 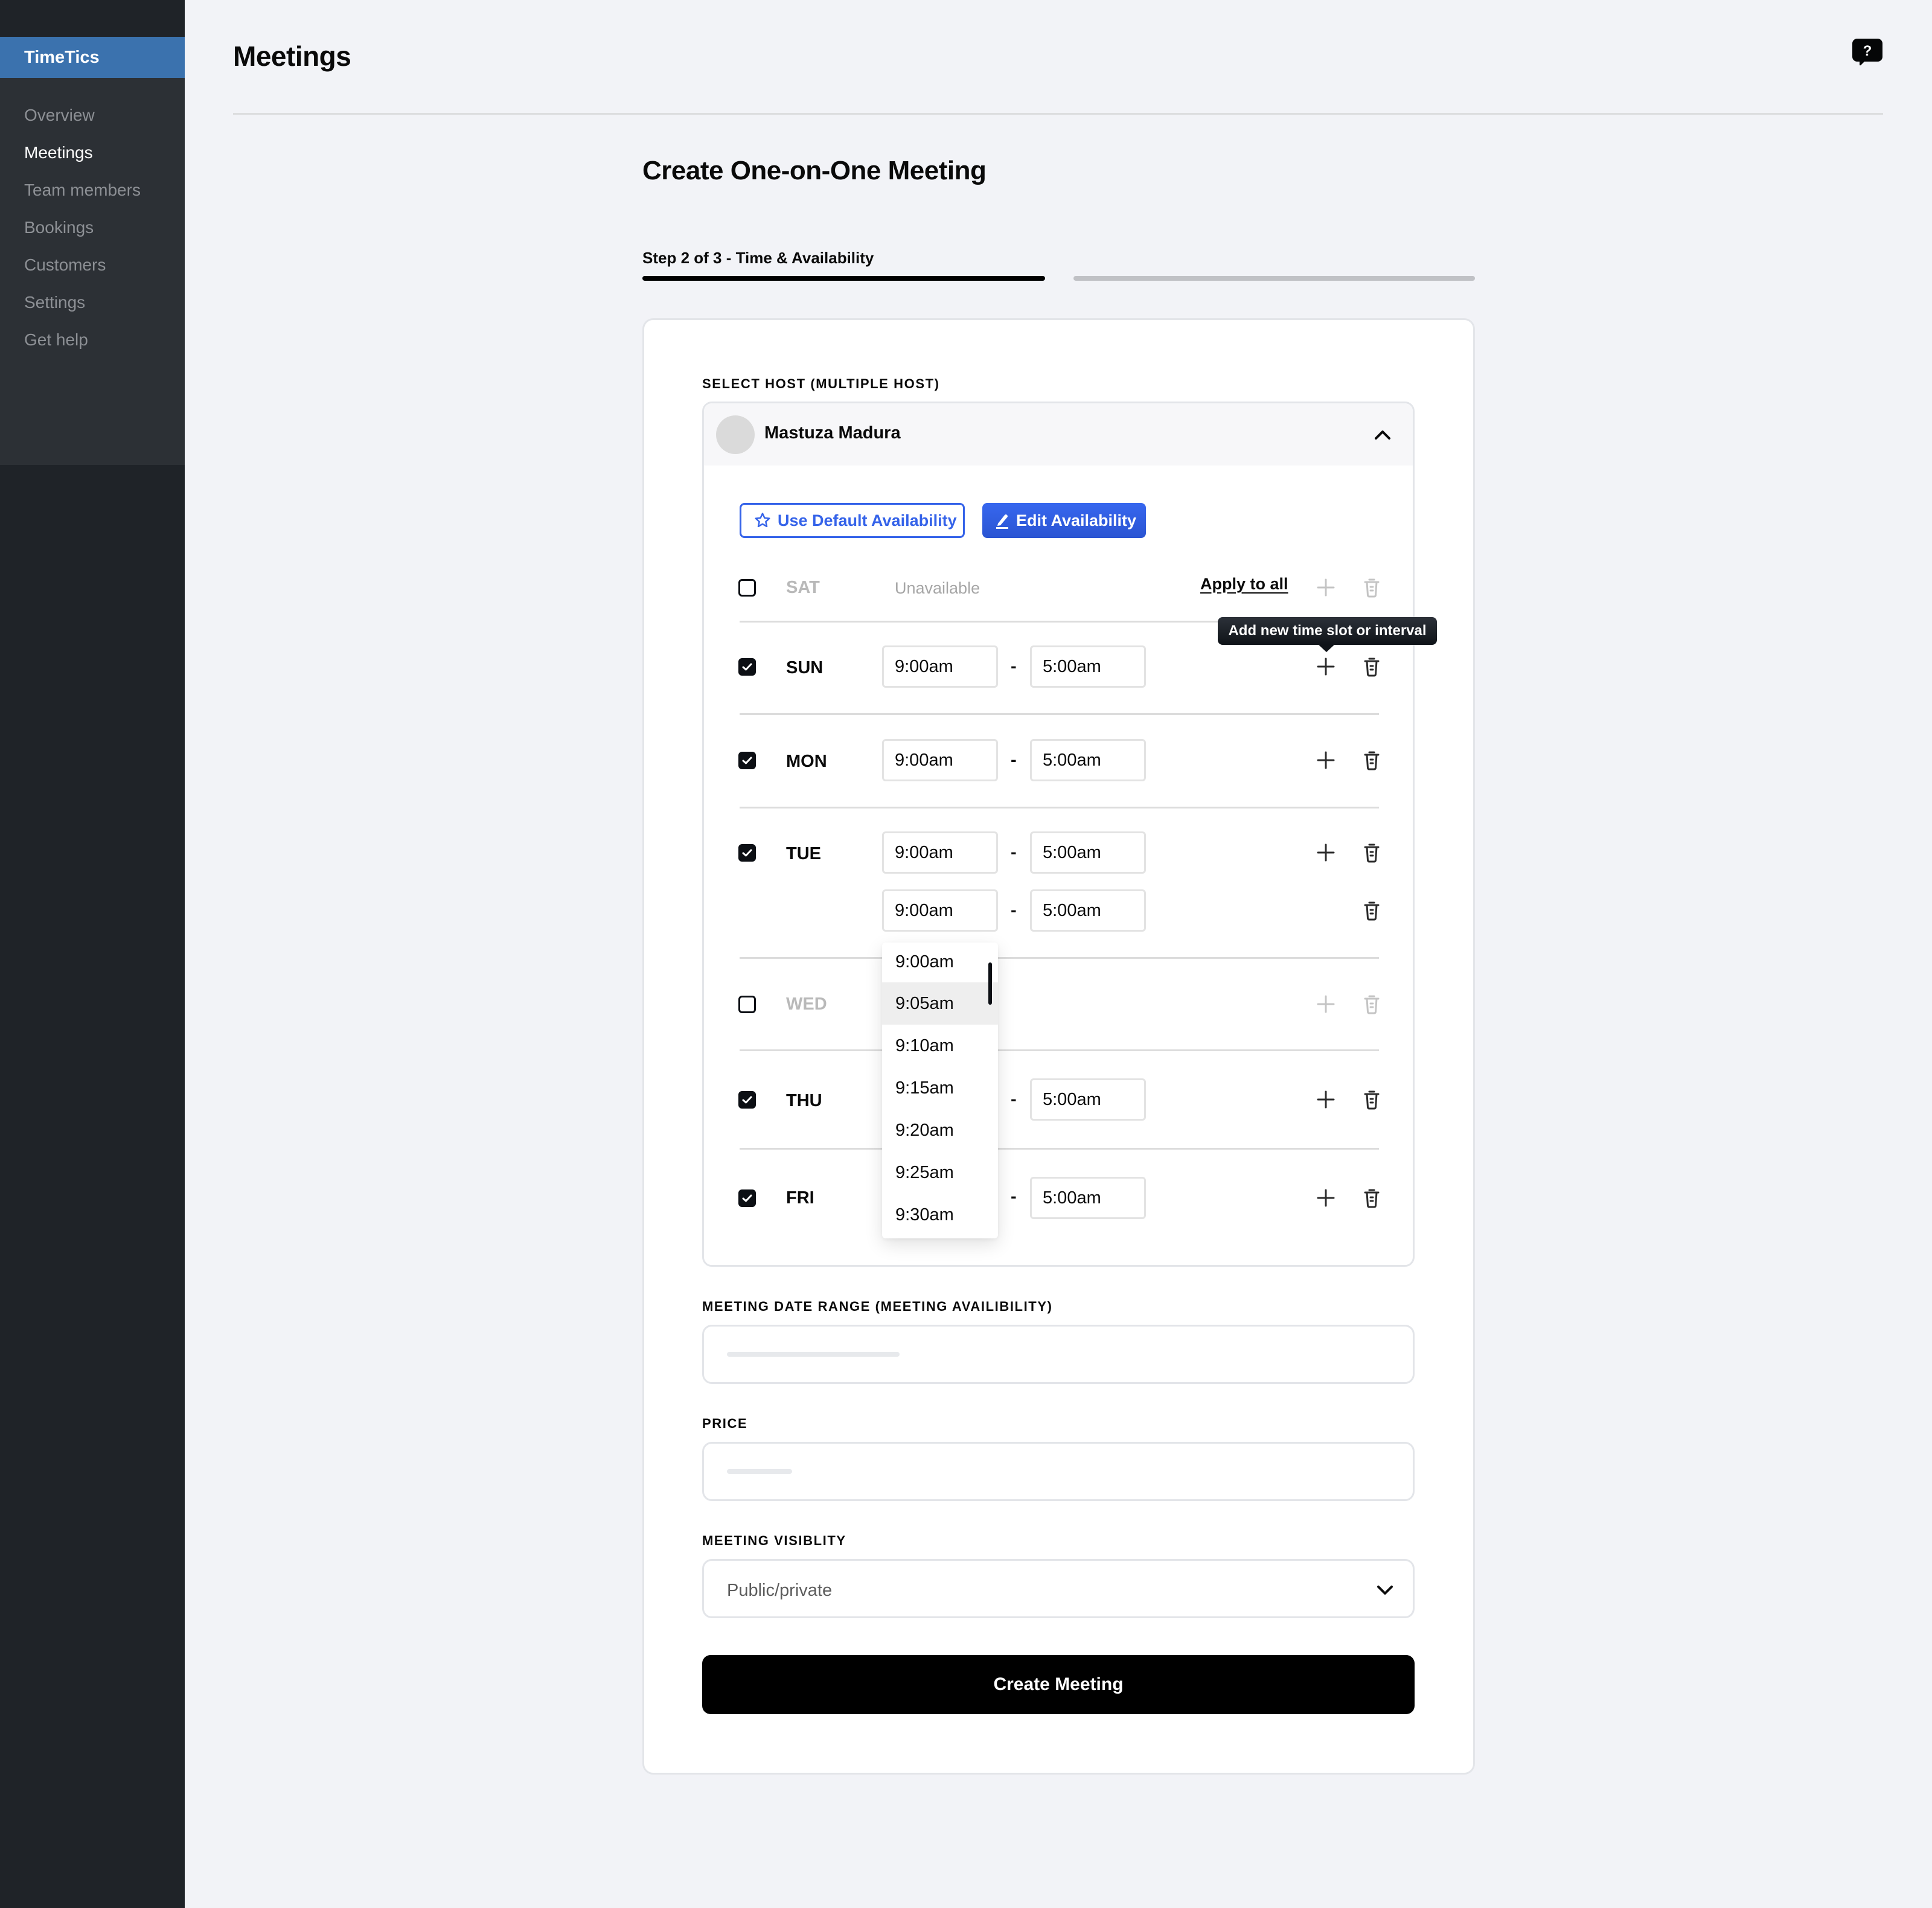 I want to click on date-range-placeholder-skeleton, so click(x=814, y=1354).